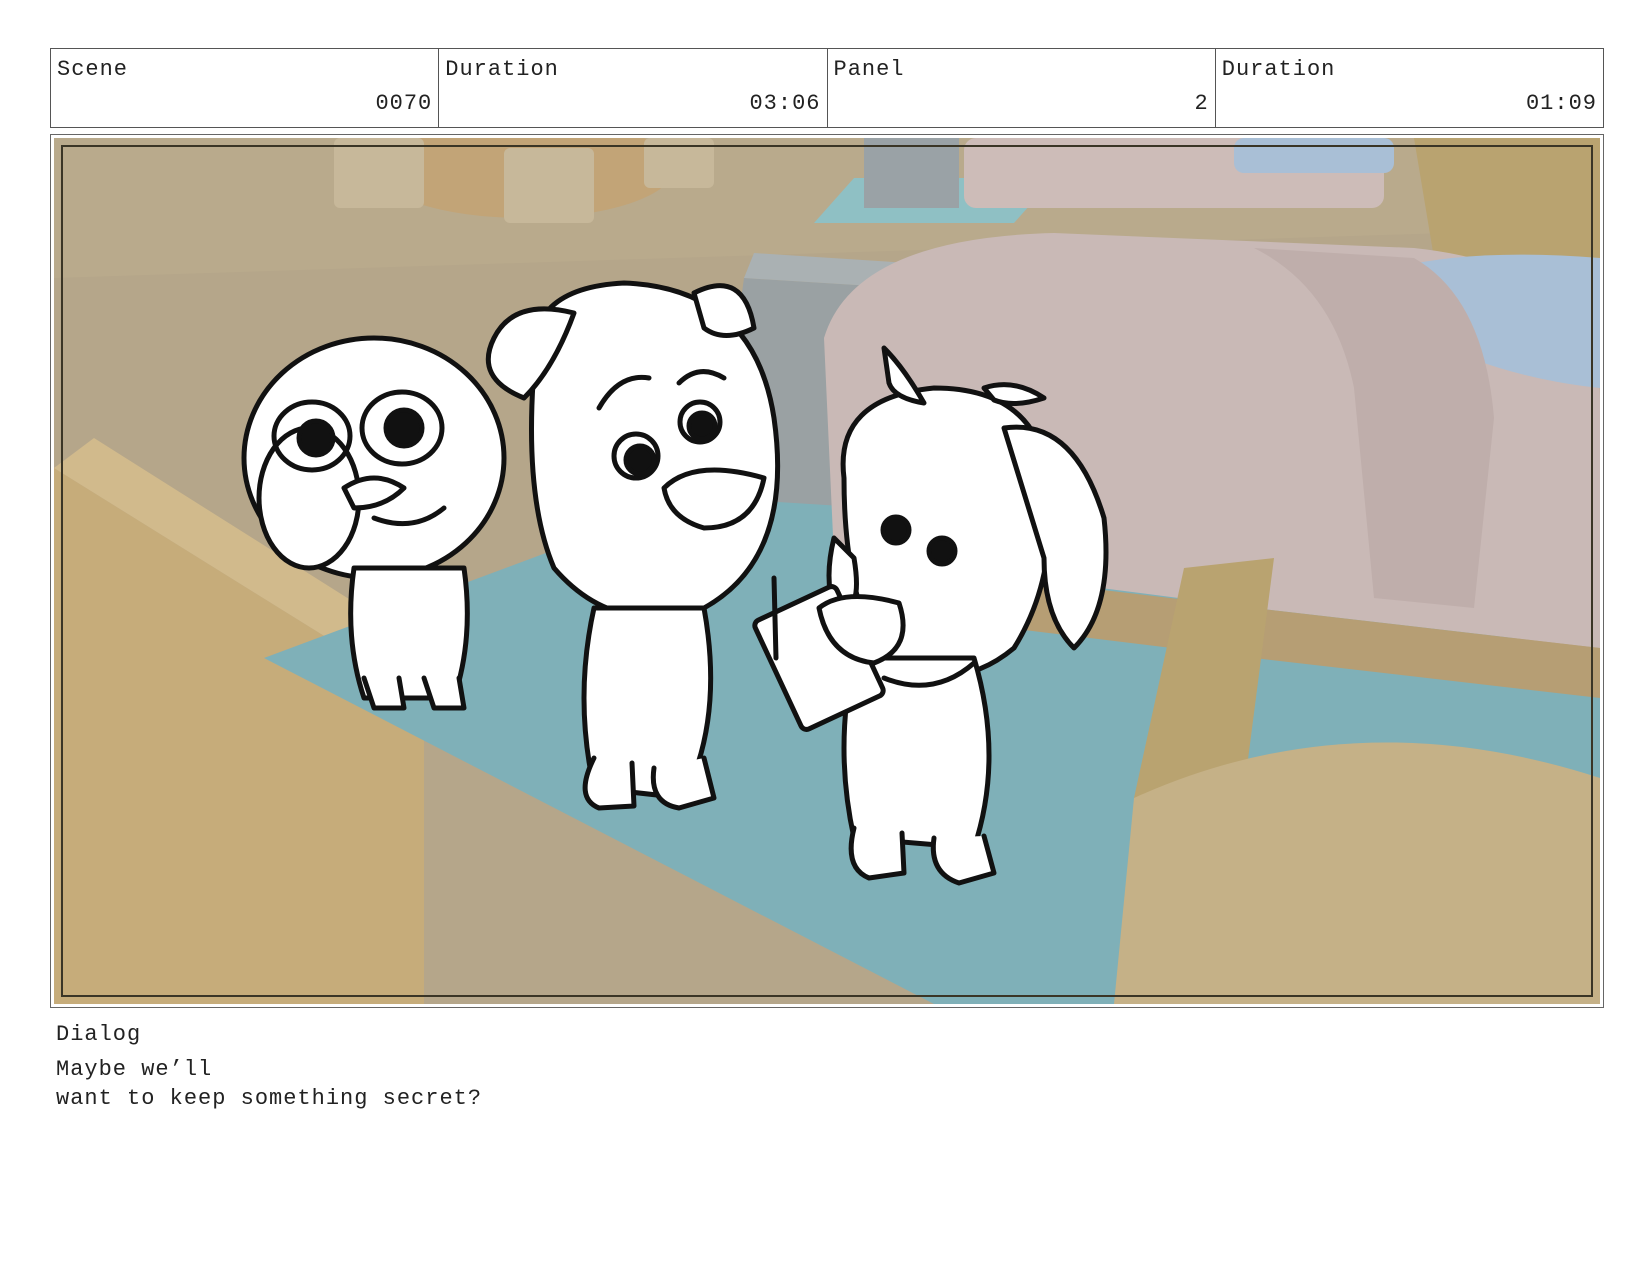  What do you see at coordinates (1507, 198) in the screenshot?
I see `right-cabinet` at bounding box center [1507, 198].